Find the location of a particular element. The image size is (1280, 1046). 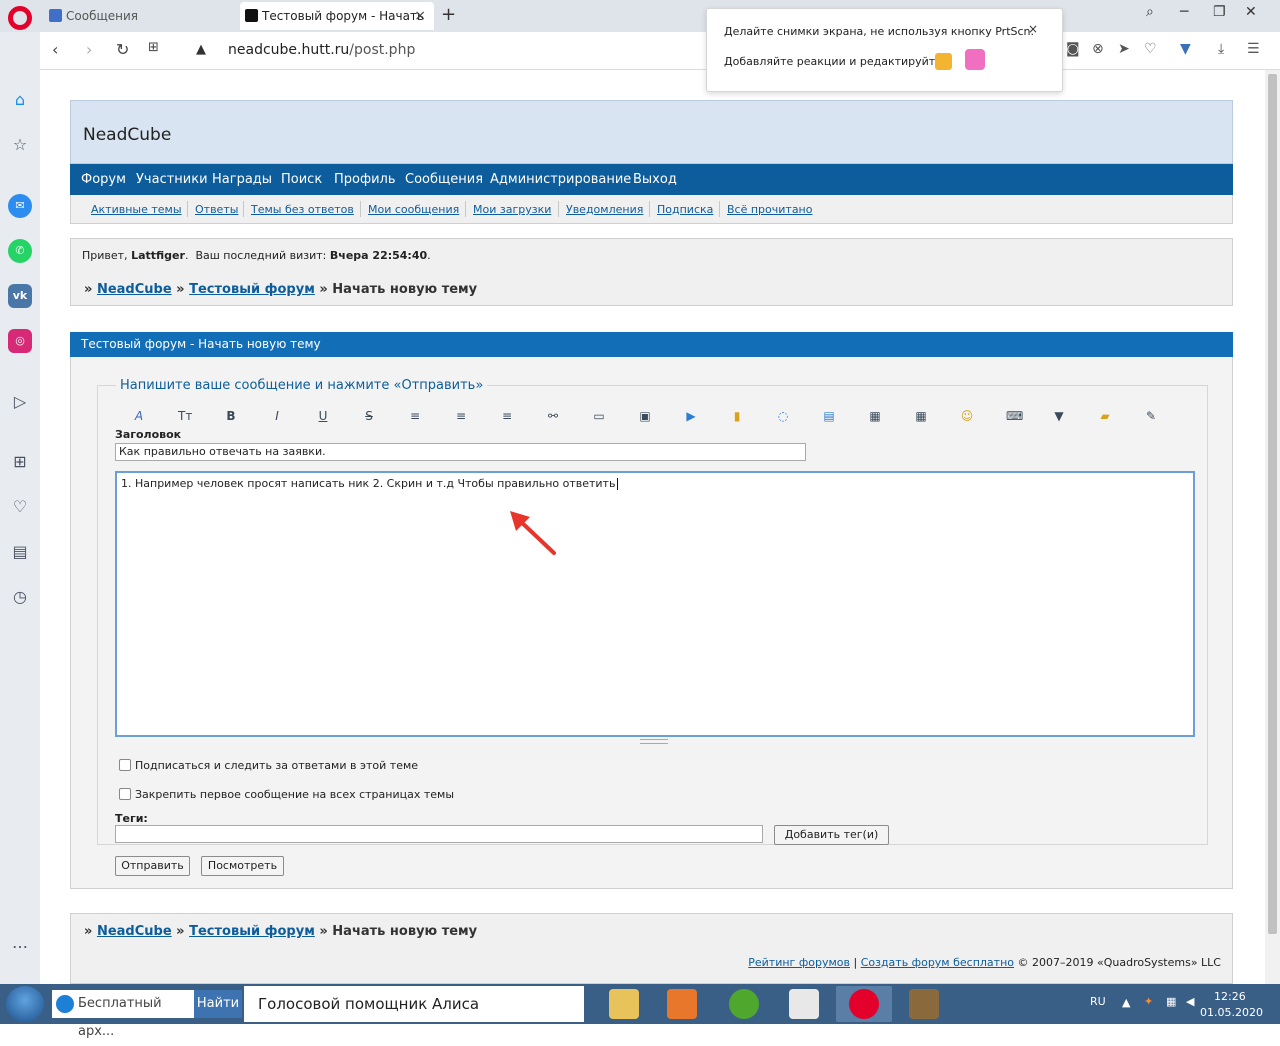

subnav-subscriptions: Подписка is located at coordinates (685, 209).